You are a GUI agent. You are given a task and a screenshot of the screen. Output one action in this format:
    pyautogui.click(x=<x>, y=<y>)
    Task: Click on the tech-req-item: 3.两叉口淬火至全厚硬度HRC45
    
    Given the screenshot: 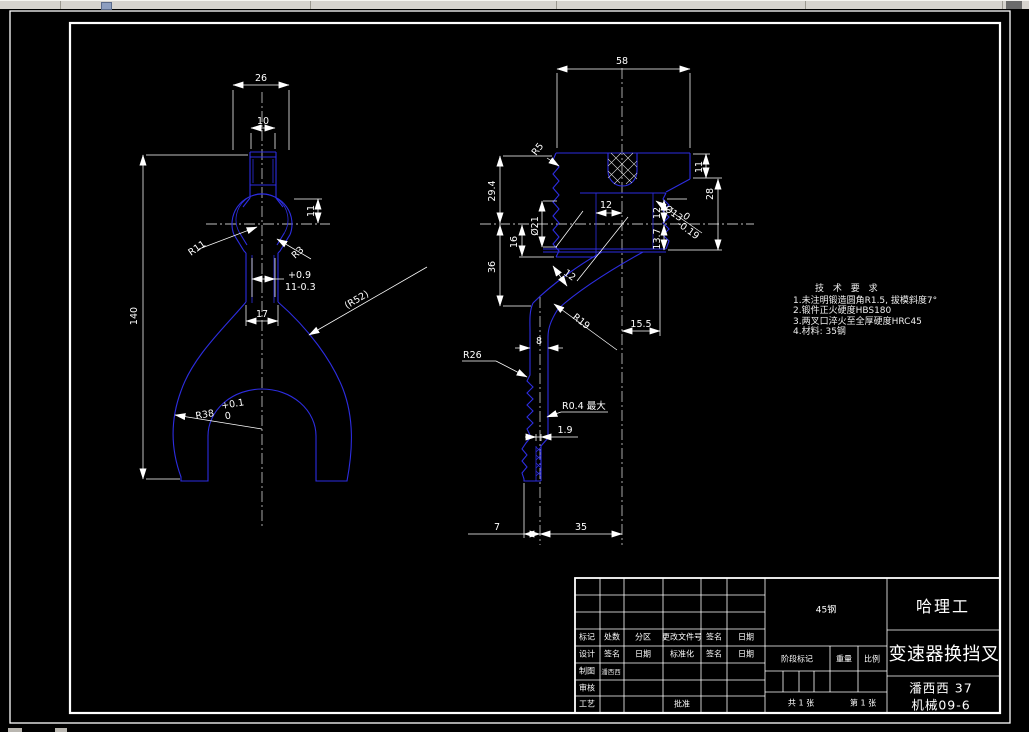 What is the action you would take?
    pyautogui.click(x=857, y=321)
    